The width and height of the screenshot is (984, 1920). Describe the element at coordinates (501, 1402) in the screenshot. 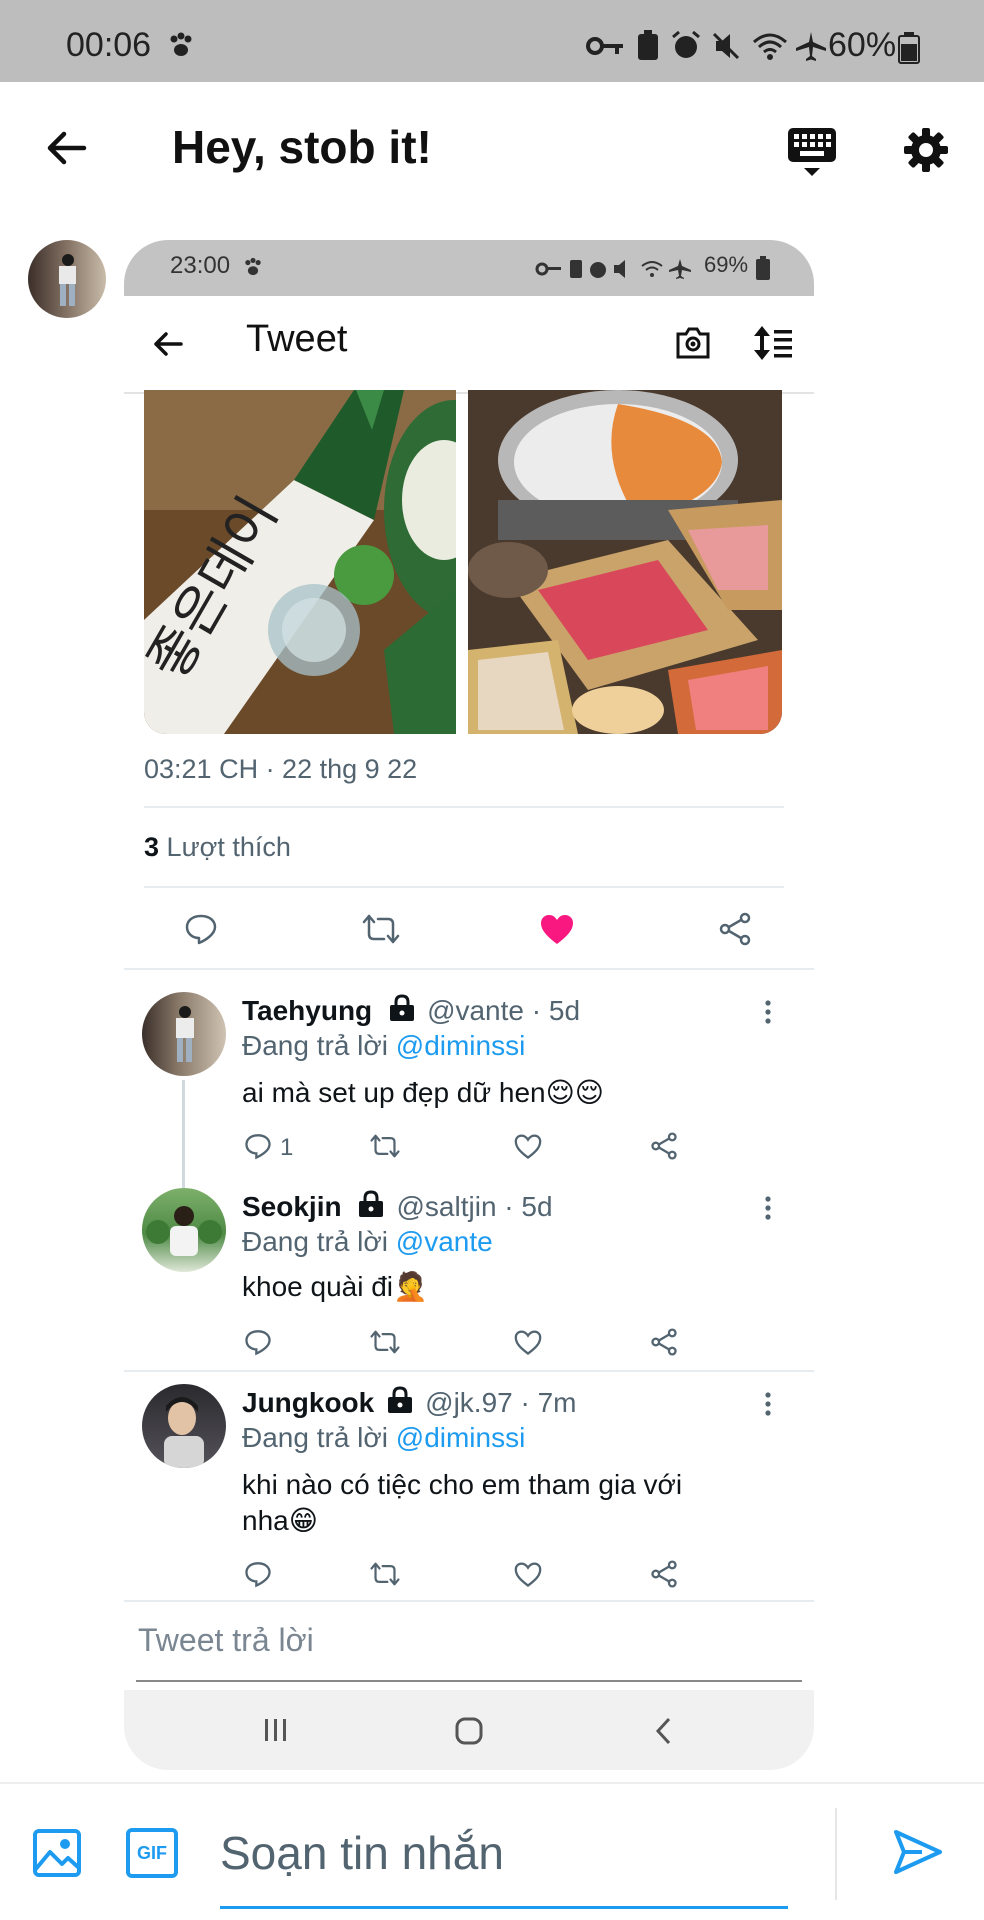

I see `reply-author-handle: @jk.97 · 7m` at that location.